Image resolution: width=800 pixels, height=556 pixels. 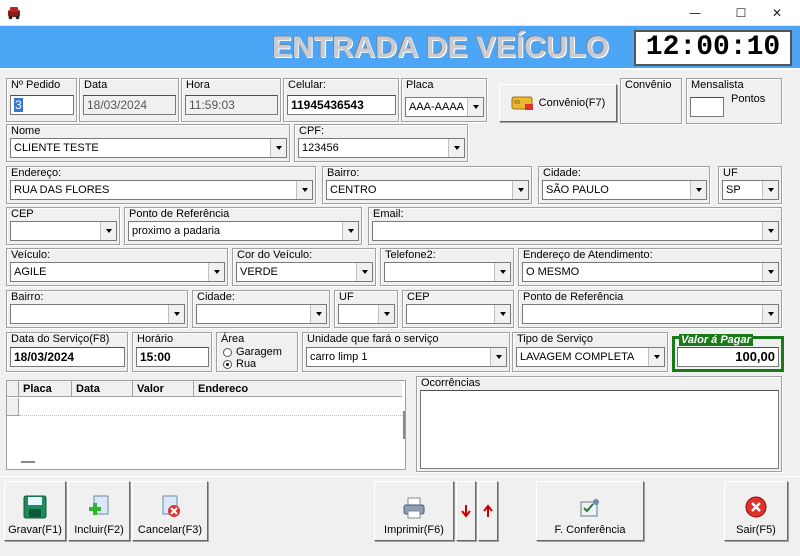 I want to click on convenio-button: Convênio(F7), so click(x=558, y=103).